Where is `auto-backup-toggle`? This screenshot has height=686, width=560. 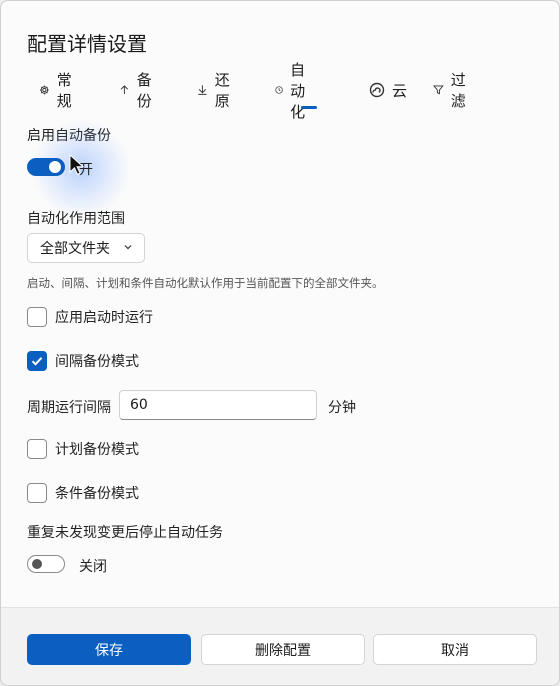 auto-backup-toggle is located at coordinates (46, 167).